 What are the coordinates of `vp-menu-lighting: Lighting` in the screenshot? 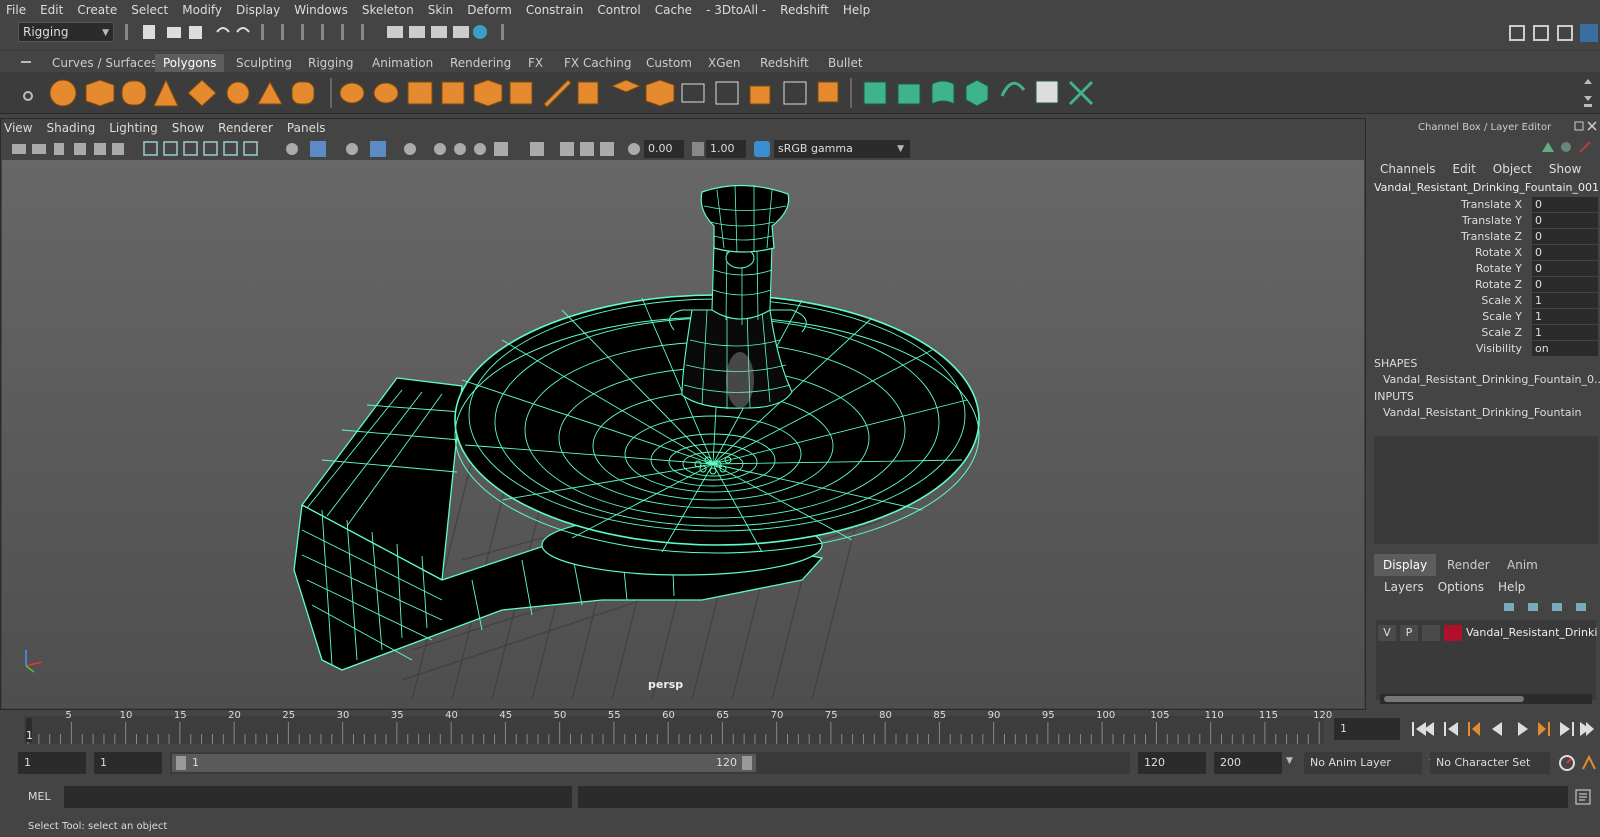 It's located at (133, 130).